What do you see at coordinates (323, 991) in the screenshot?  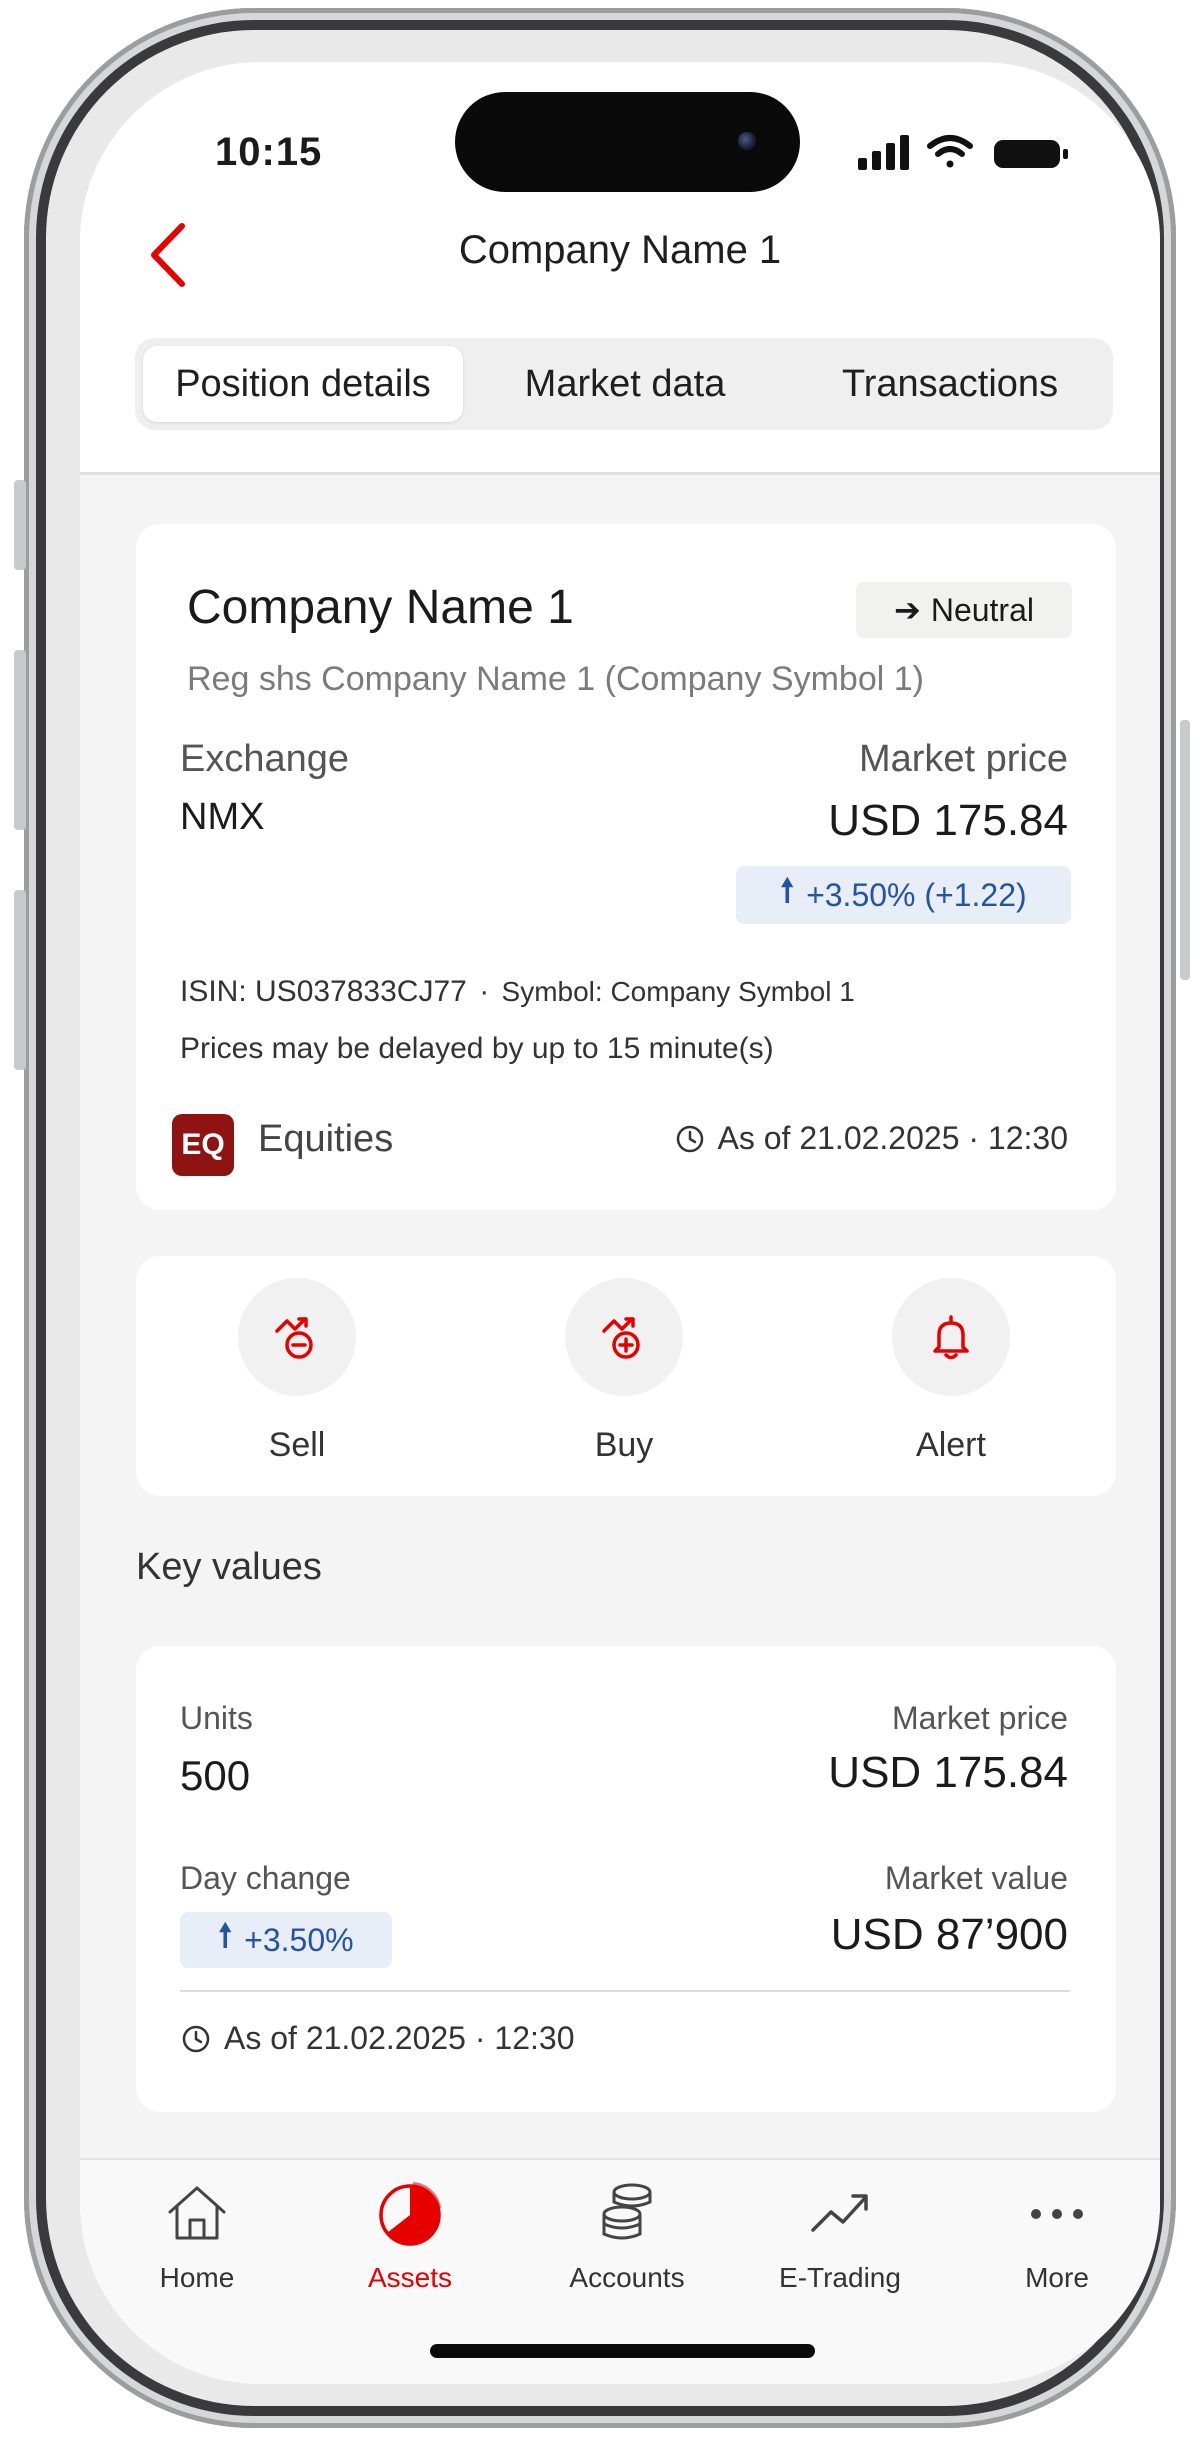 I see `isin: ISIN: US037833CJ77` at bounding box center [323, 991].